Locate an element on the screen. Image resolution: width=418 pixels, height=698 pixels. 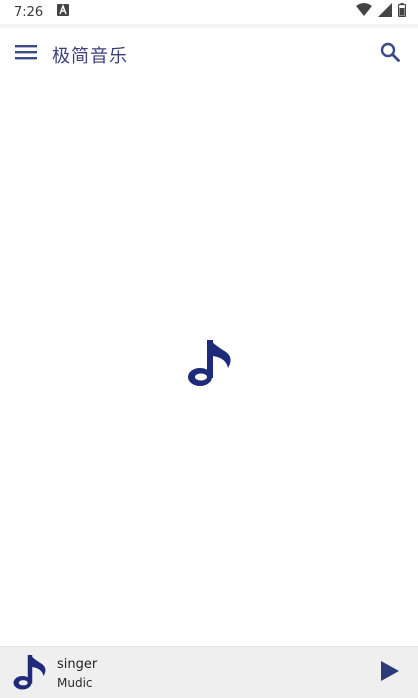
status-right is located at coordinates (381, 12).